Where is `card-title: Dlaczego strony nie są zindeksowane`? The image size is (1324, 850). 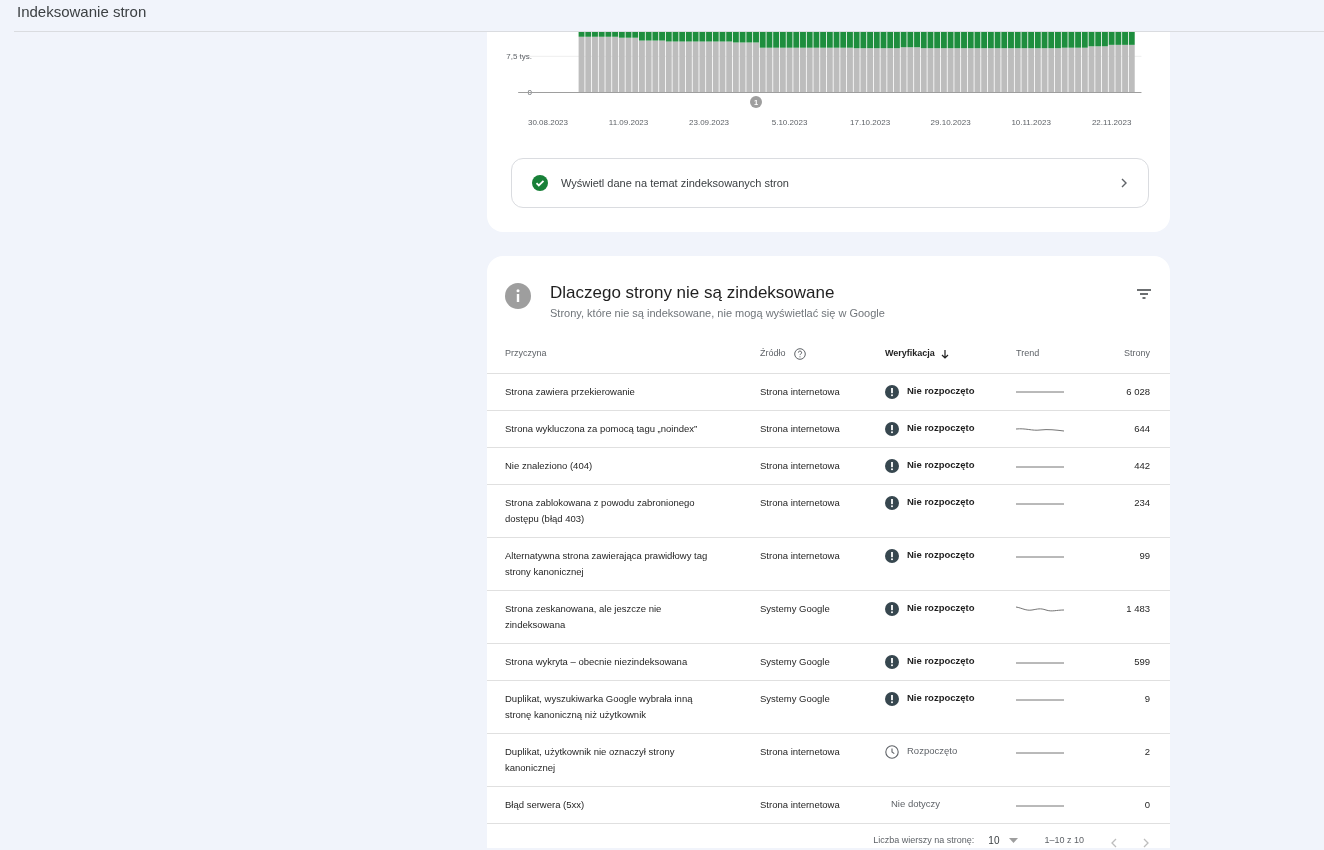
card-title: Dlaczego strony nie są zindeksowane is located at coordinates (693, 293).